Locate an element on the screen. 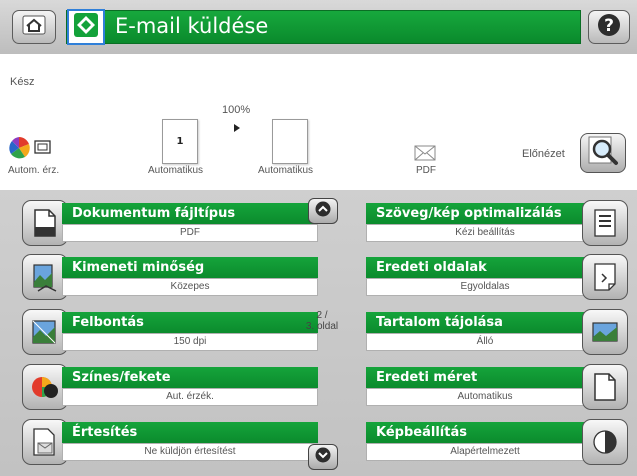 This screenshot has width=637, height=476. envelope-icon is located at coordinates (425, 153).